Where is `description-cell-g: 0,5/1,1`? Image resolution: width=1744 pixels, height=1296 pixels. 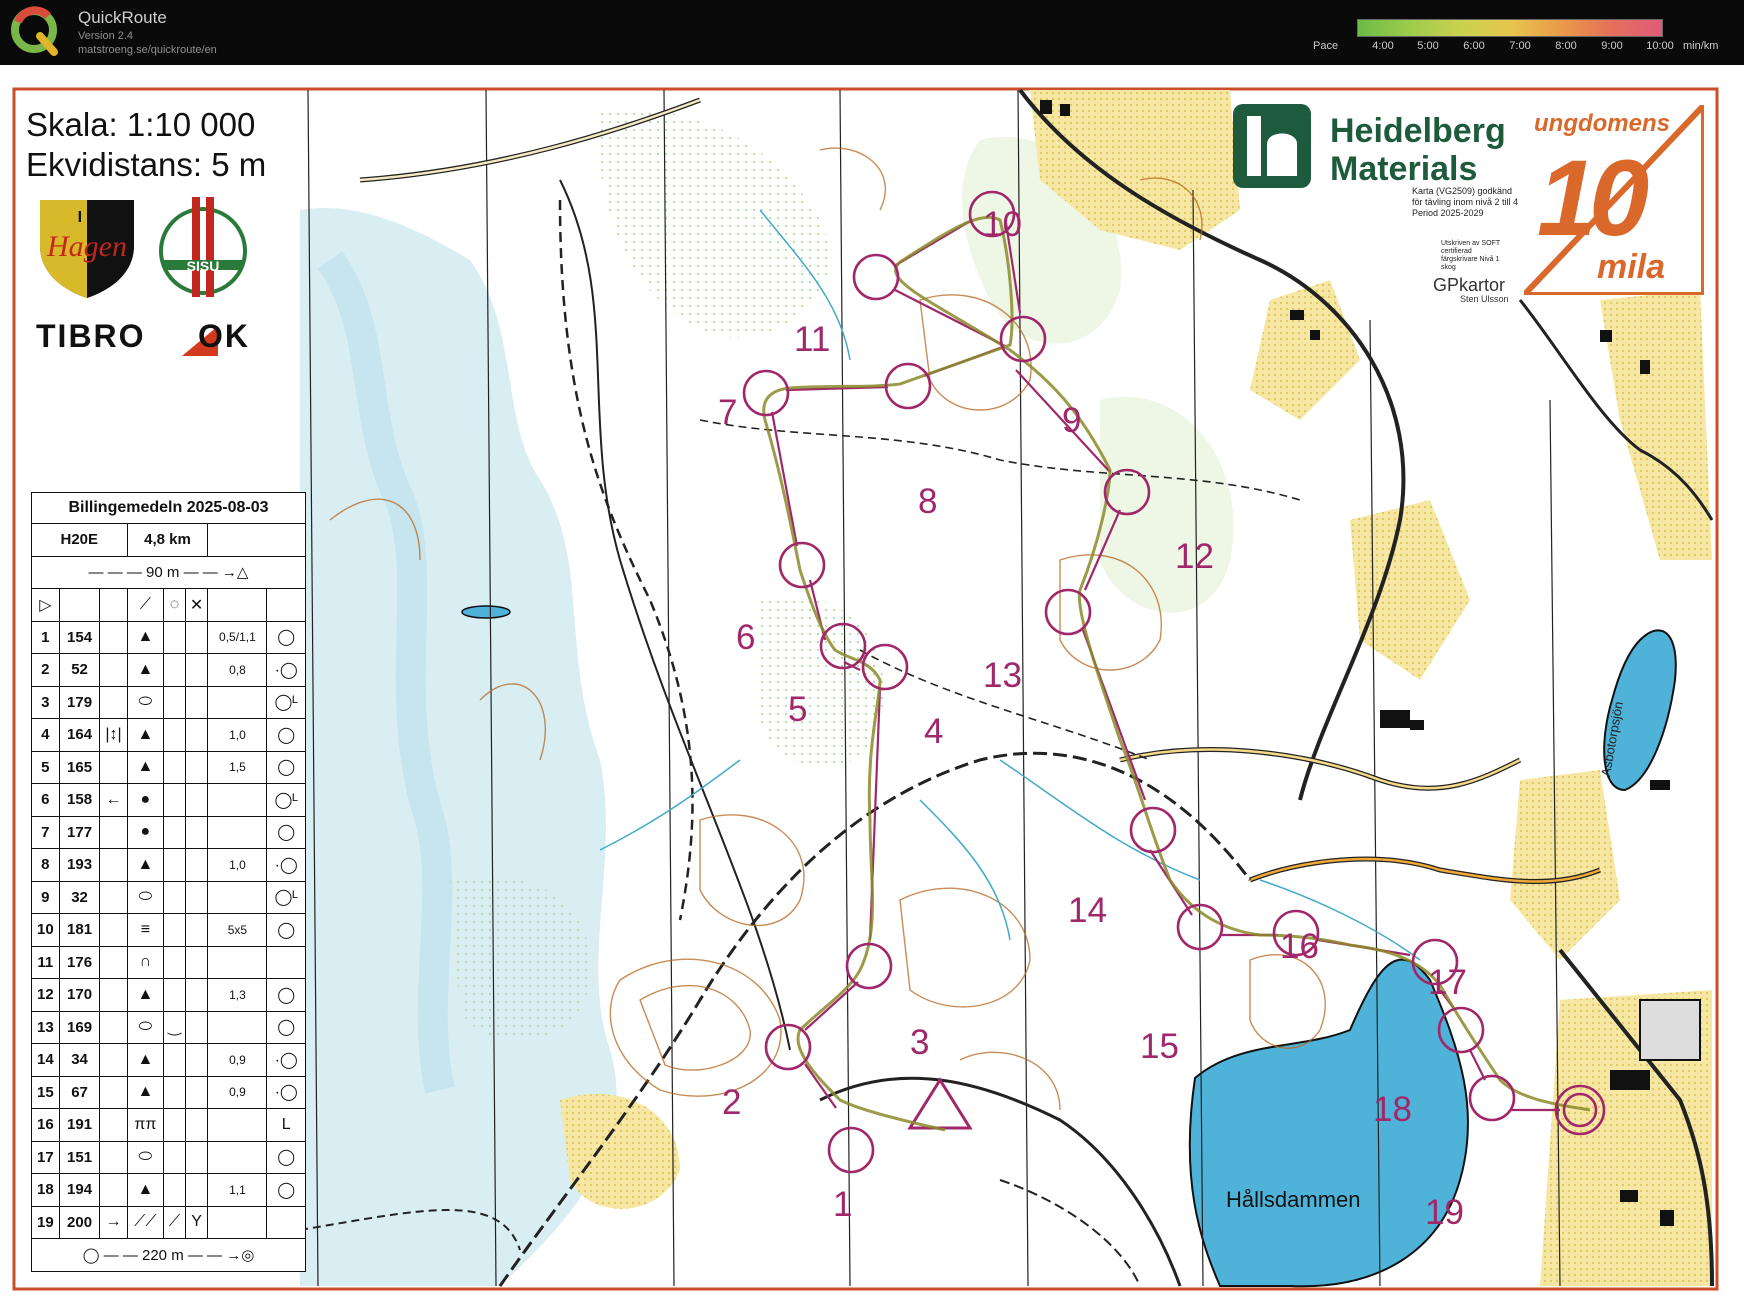
description-cell-g: 0,5/1,1 is located at coordinates (237, 637).